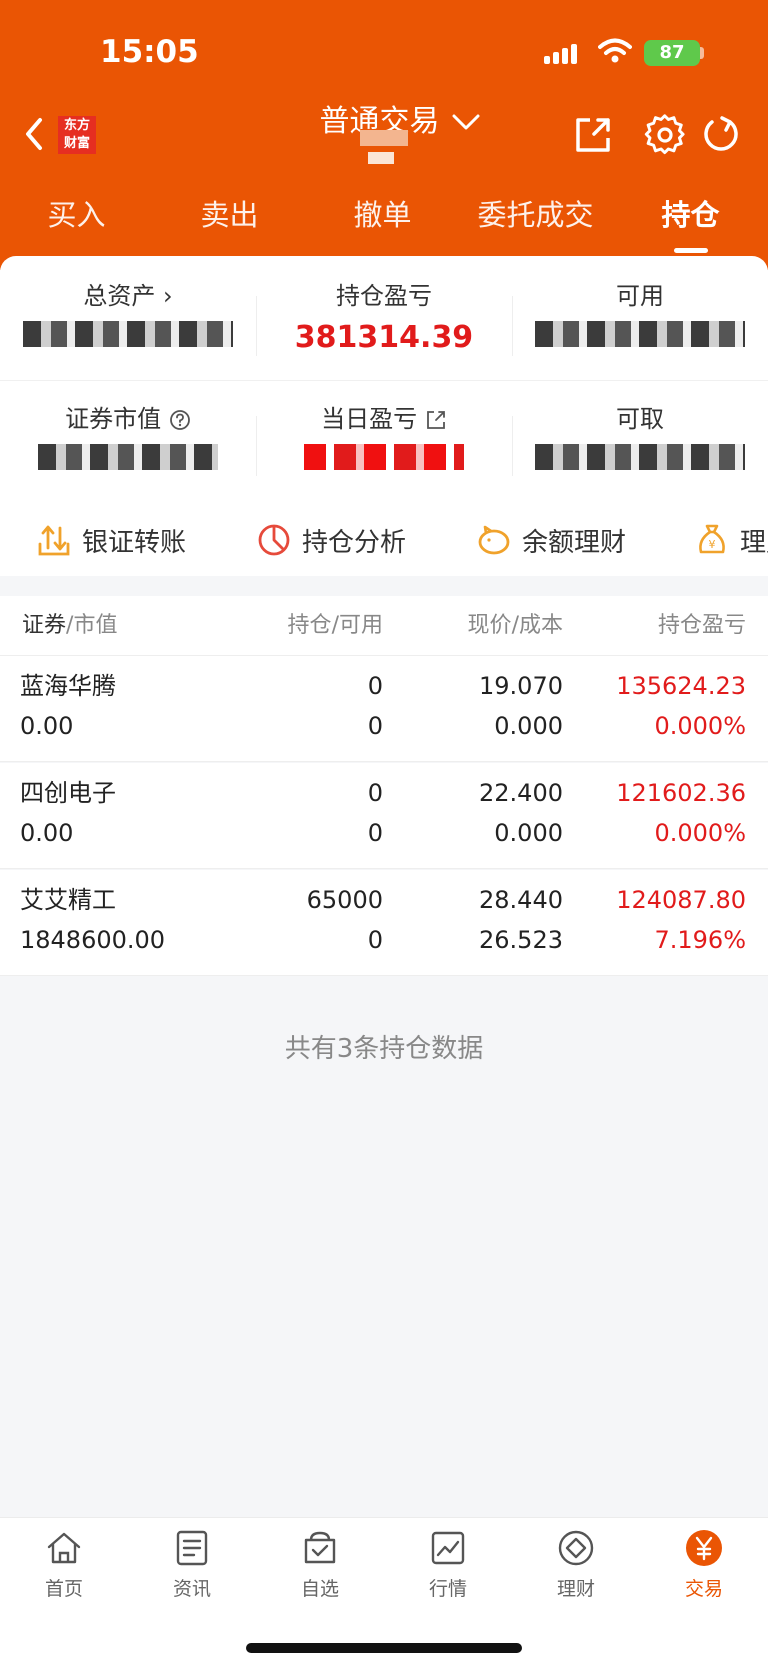 Image resolution: width=768 pixels, height=1665 pixels. I want to click on divider, so click(384, 380).